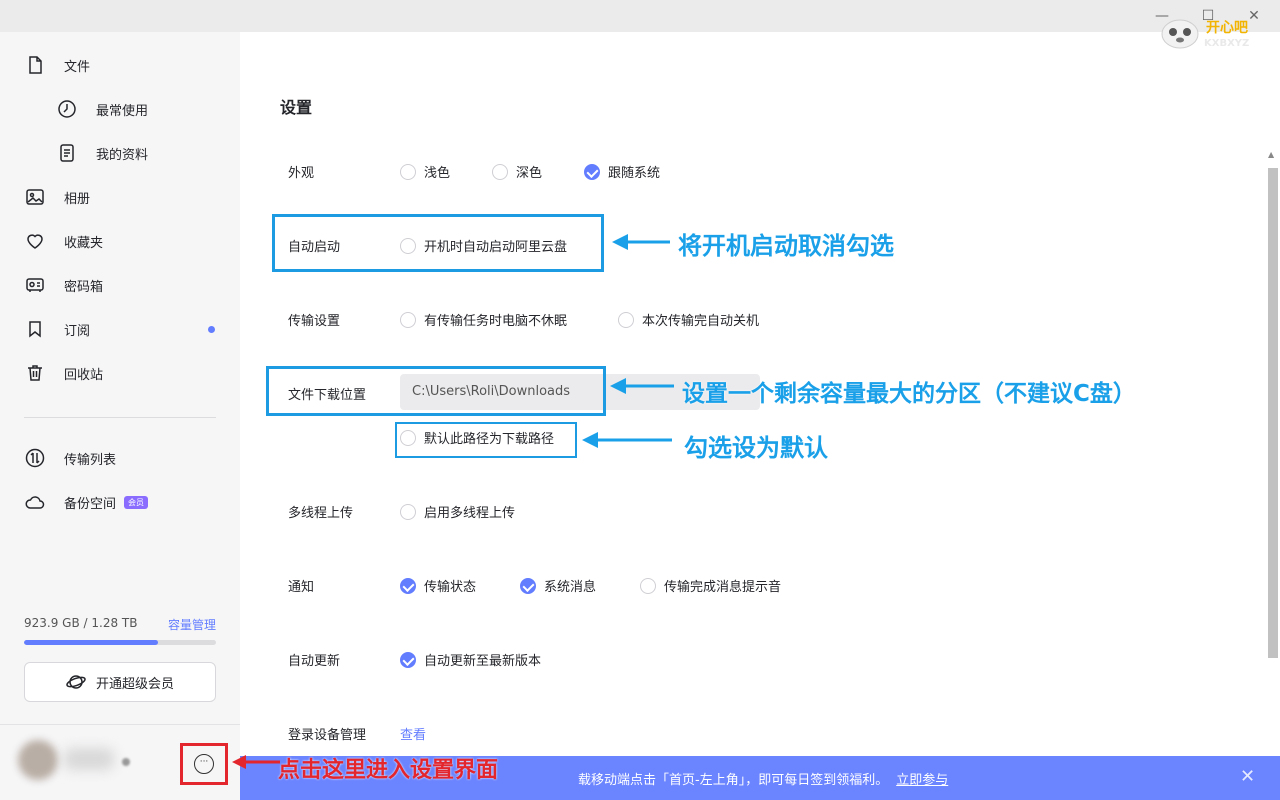  Describe the element at coordinates (756, 448) in the screenshot. I see `annotation-default-text: 勾选设为默认` at that location.